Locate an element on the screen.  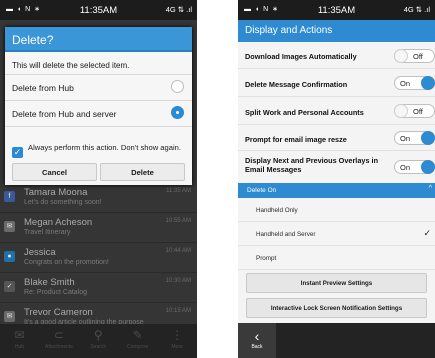
attachments-icon: ⊂ is located at coordinates (58, 335).